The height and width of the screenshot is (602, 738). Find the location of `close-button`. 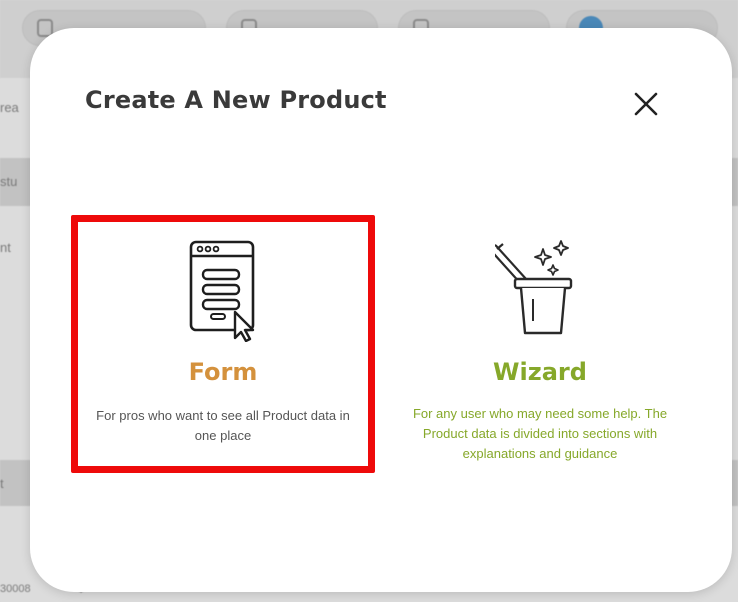

close-button is located at coordinates (646, 104).